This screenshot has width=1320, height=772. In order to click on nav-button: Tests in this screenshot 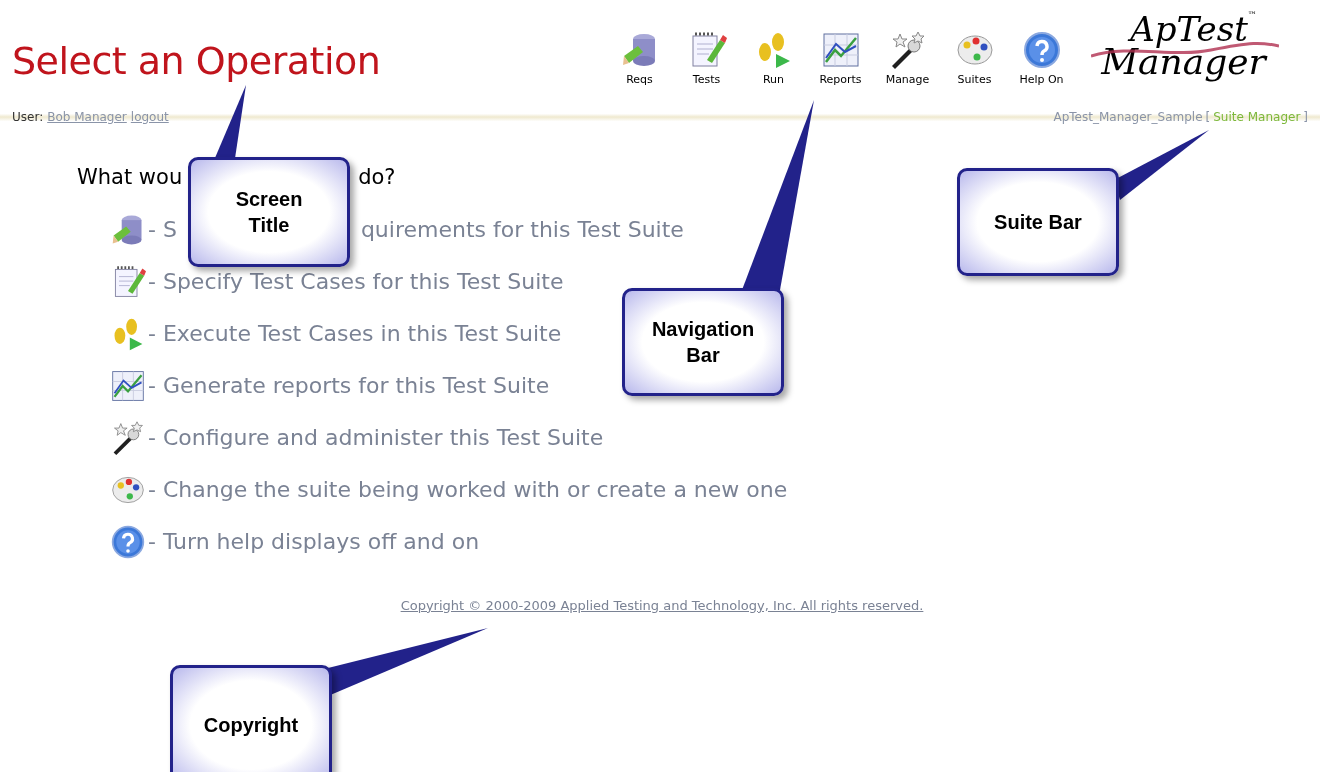, I will do `click(706, 58)`.